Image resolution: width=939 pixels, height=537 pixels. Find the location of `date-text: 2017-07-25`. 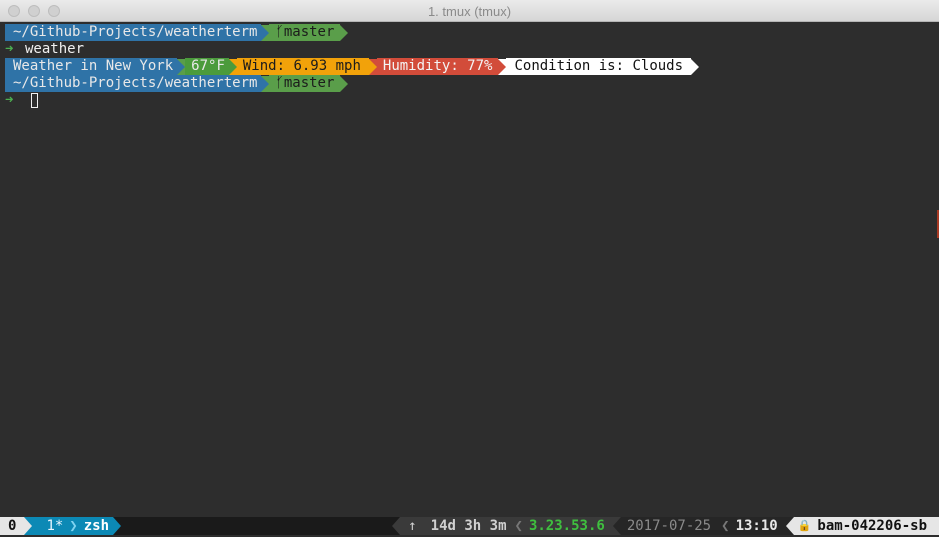

date-text: 2017-07-25 is located at coordinates (669, 526).